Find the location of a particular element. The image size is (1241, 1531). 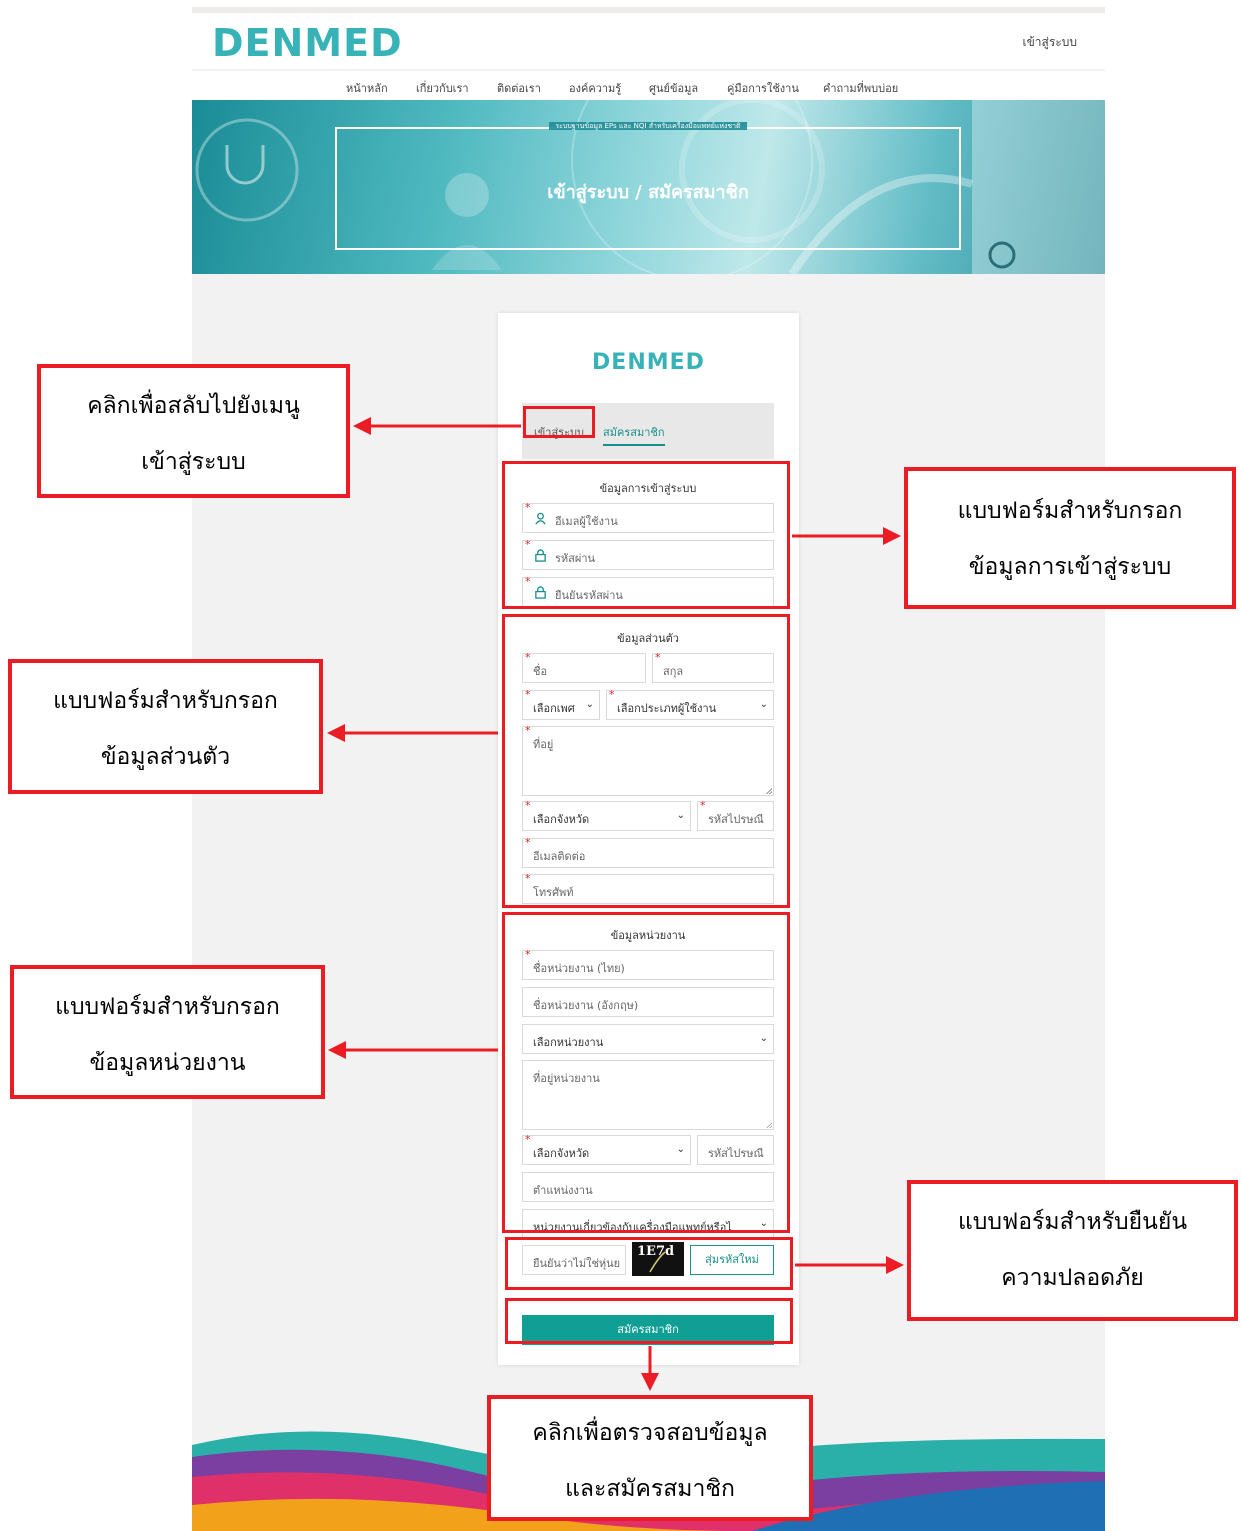

nav-data-center: ศูนย์ข้อมูล is located at coordinates (673, 88).